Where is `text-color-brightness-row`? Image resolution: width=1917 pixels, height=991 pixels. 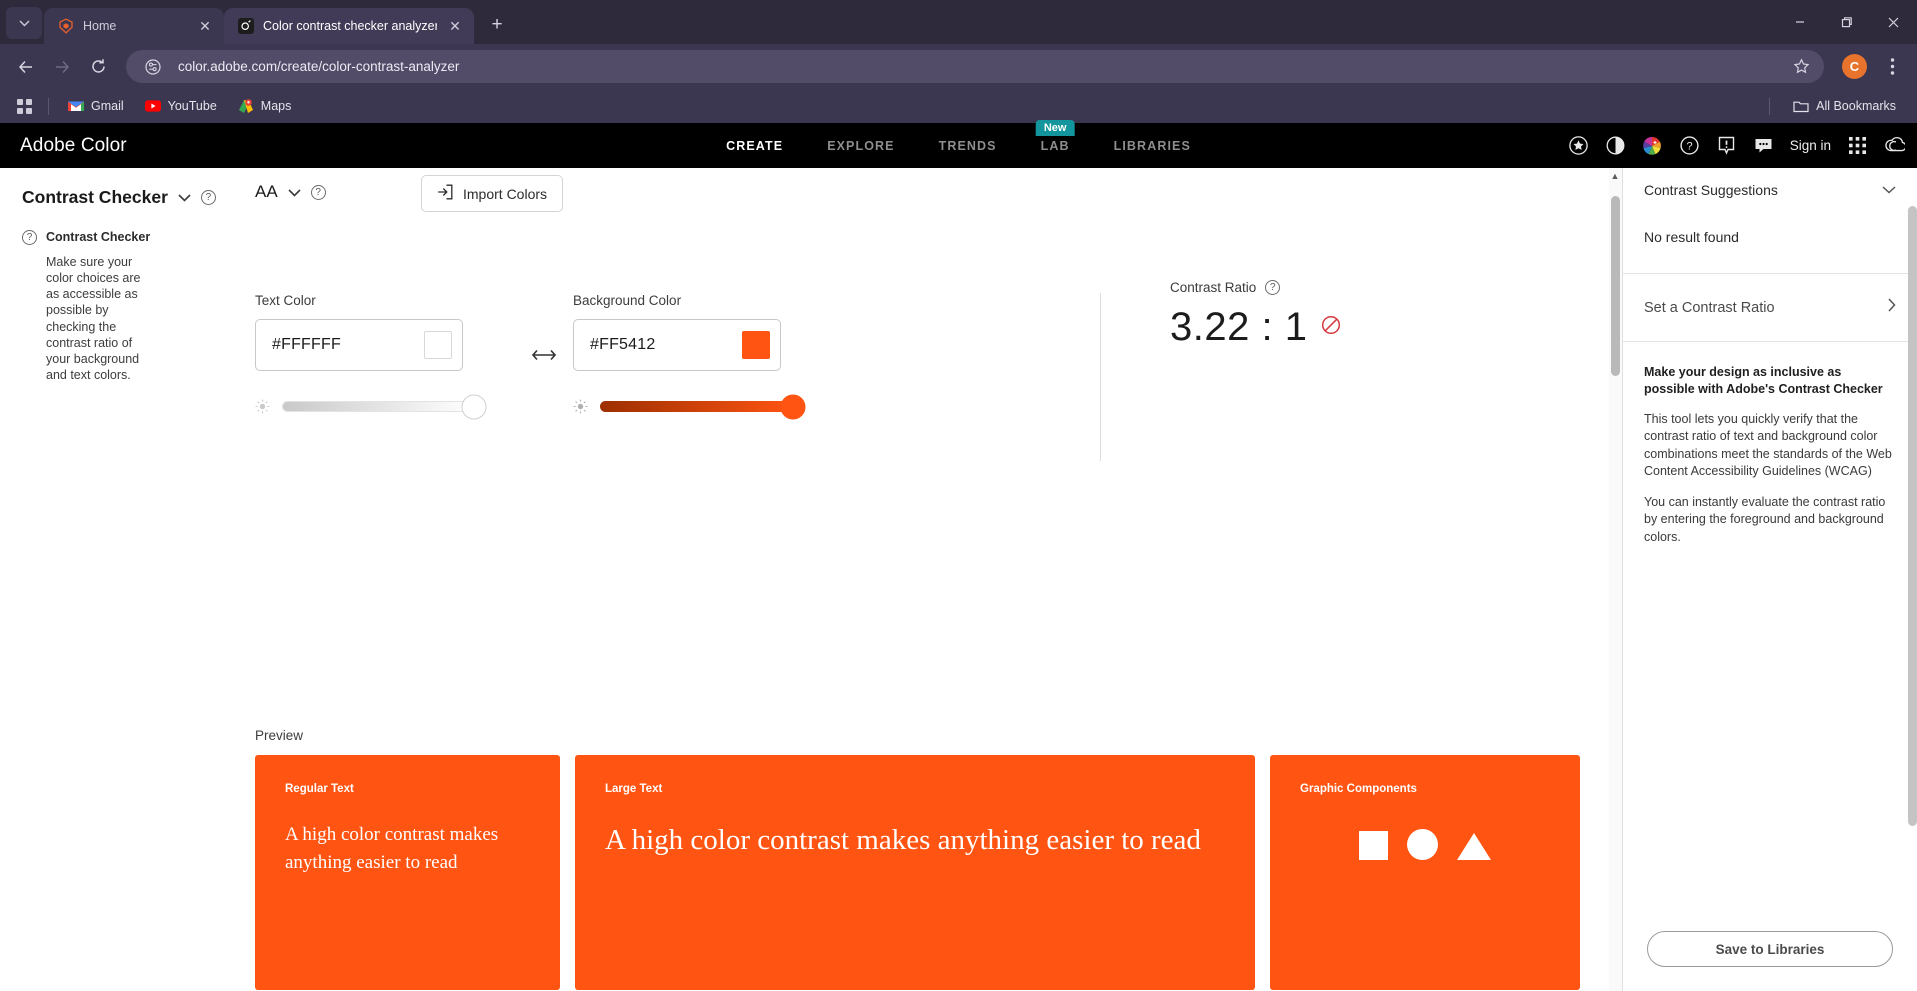
text-color-brightness-row is located at coordinates (385, 406).